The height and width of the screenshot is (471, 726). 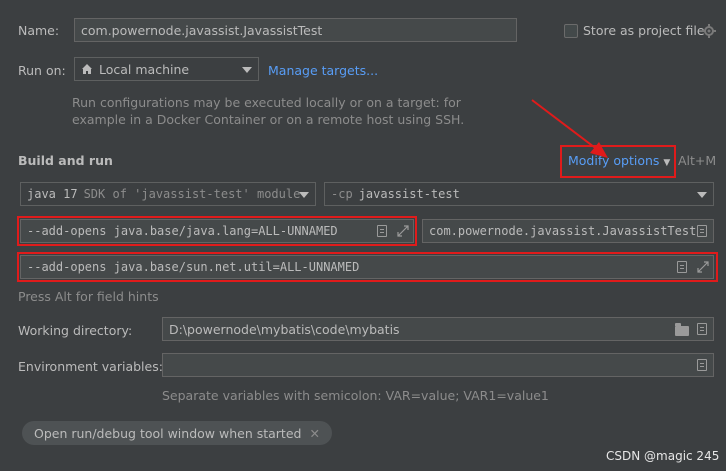 I want to click on home-icon, so click(x=87, y=69).